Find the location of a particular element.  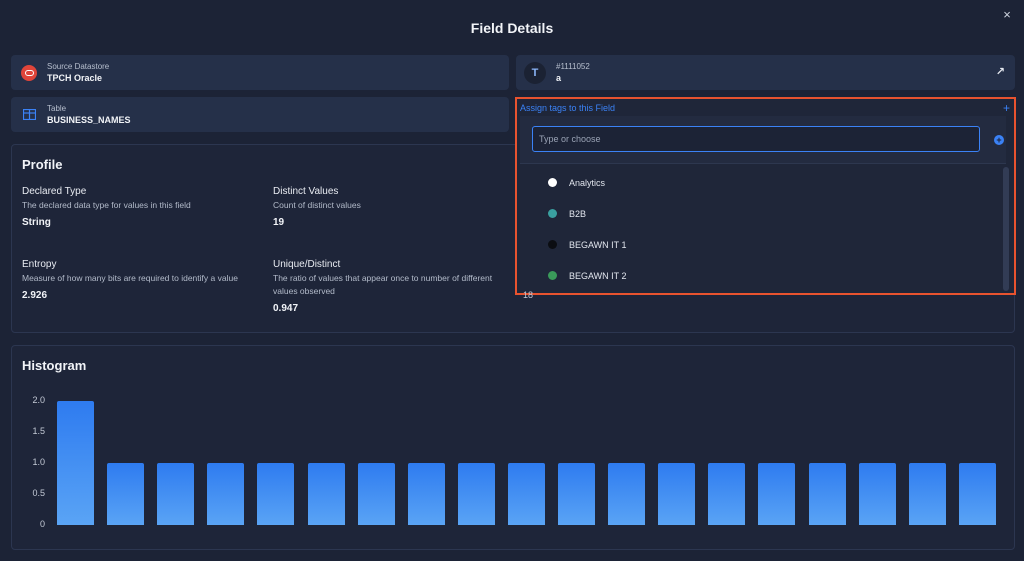

table-value: BUSINESS_NAMES is located at coordinates (89, 120).